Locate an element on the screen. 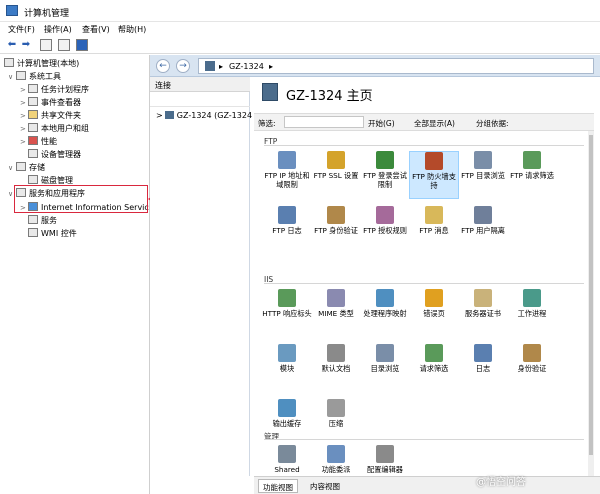 This screenshot has width=600, height=494. feature-item: 服务器证书 is located at coordinates (483, 313).